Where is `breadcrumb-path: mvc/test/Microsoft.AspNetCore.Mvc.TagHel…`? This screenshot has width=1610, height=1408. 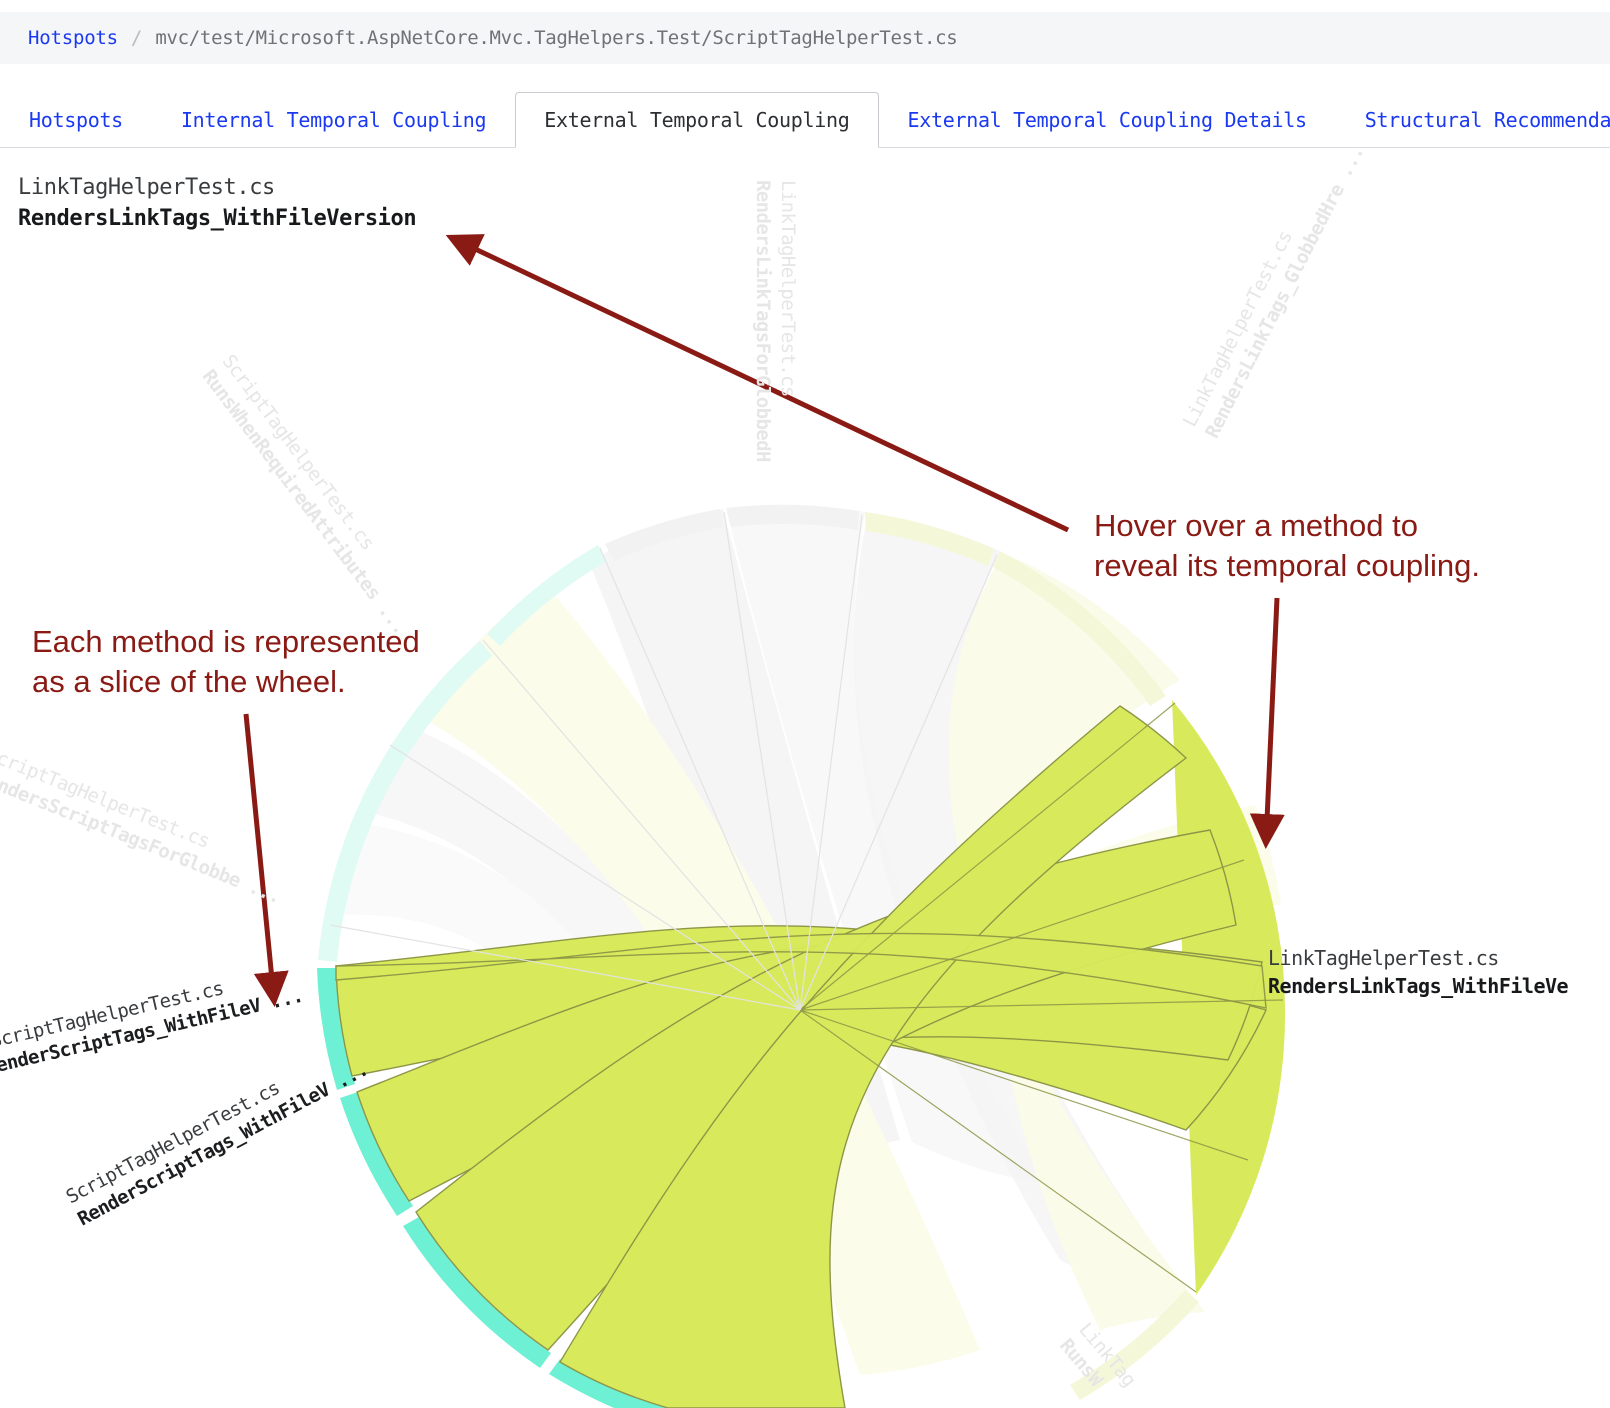 breadcrumb-path: mvc/test/Microsoft.AspNetCore.Mvc.TagHel… is located at coordinates (556, 38).